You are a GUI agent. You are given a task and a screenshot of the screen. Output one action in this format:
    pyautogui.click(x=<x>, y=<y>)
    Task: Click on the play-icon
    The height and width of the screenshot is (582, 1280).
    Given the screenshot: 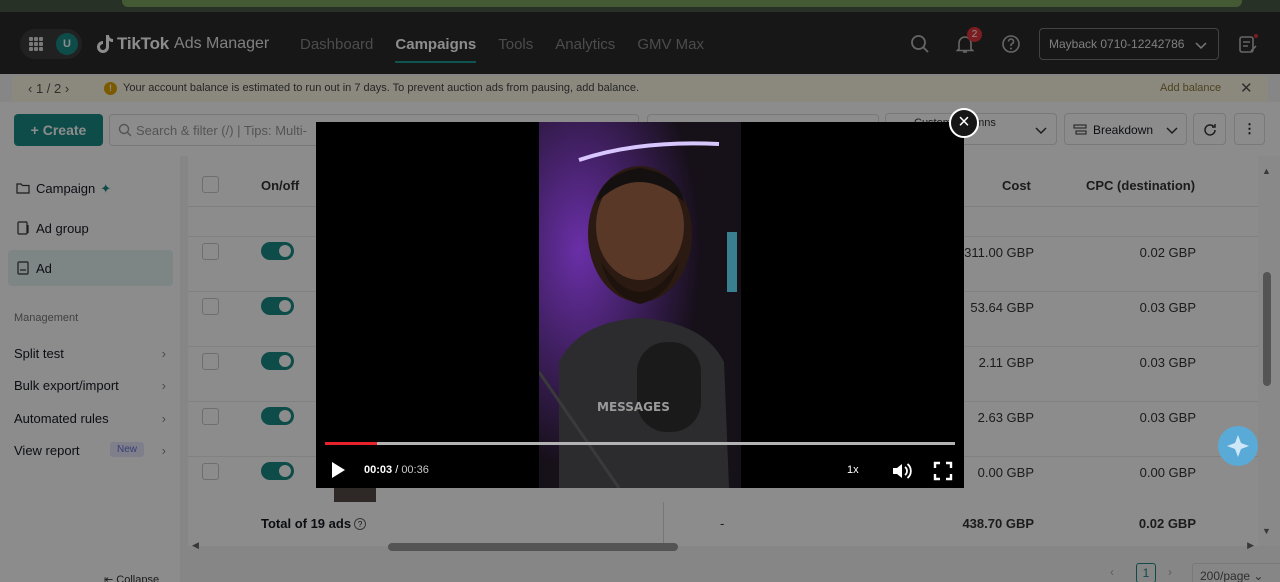 What is the action you would take?
    pyautogui.click(x=338, y=470)
    